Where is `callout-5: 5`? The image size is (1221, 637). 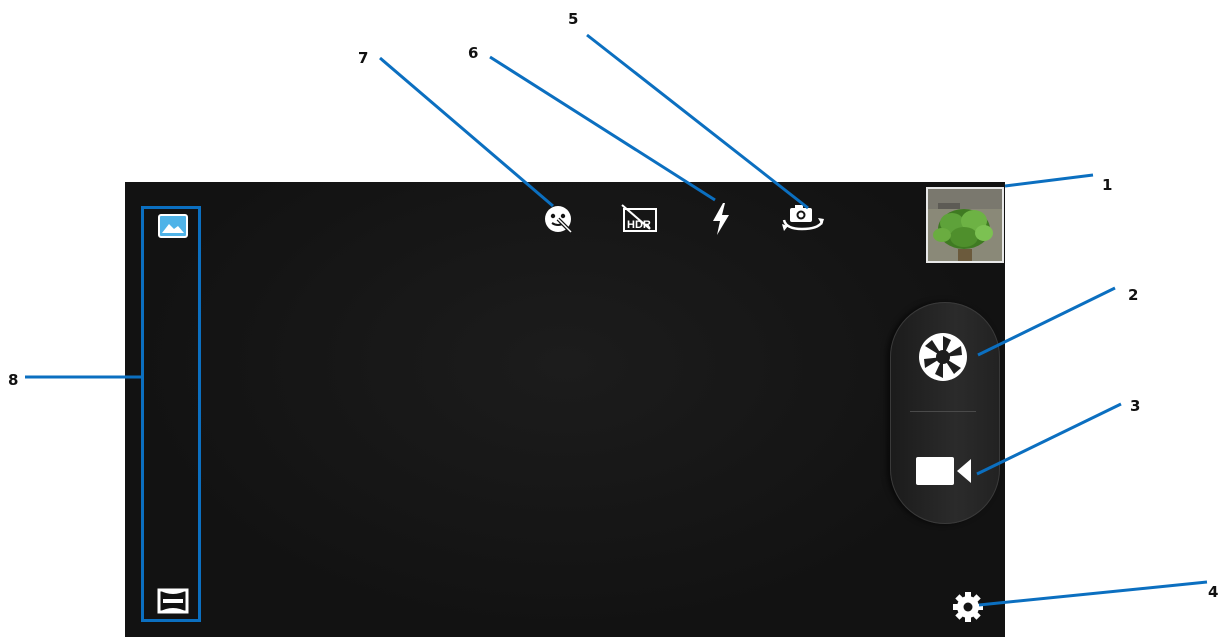 callout-5: 5 is located at coordinates (573, 19).